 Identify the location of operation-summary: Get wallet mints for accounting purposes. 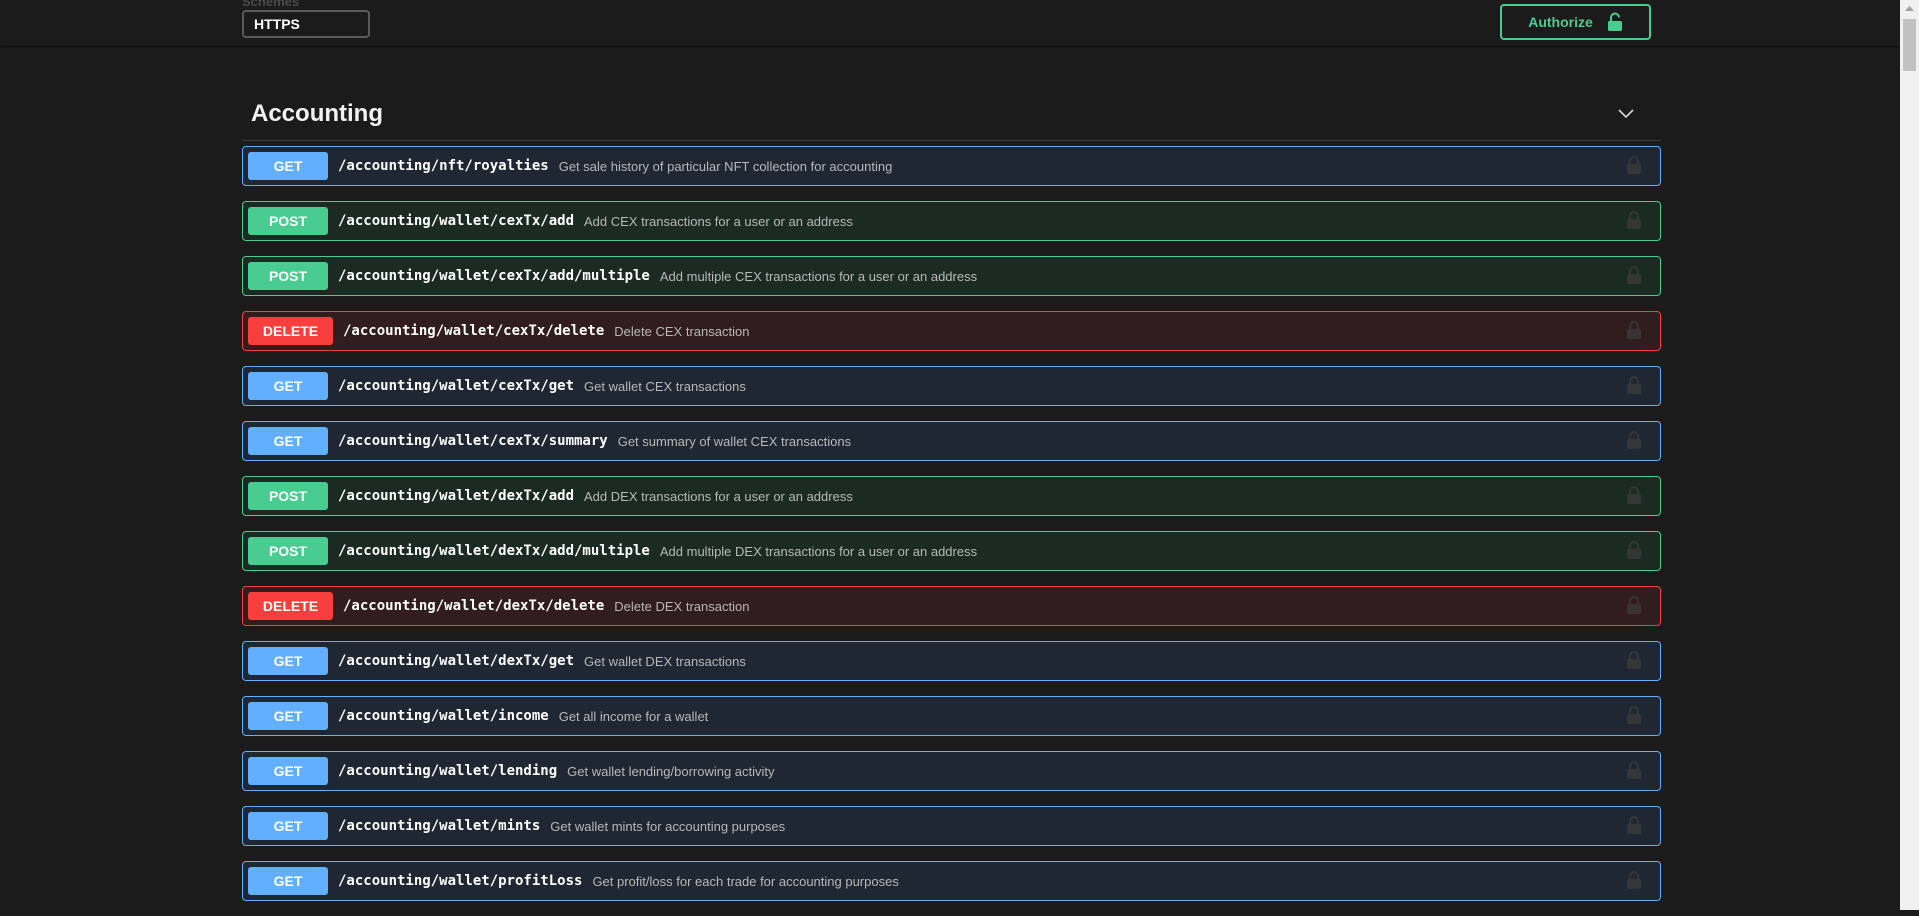
(668, 826).